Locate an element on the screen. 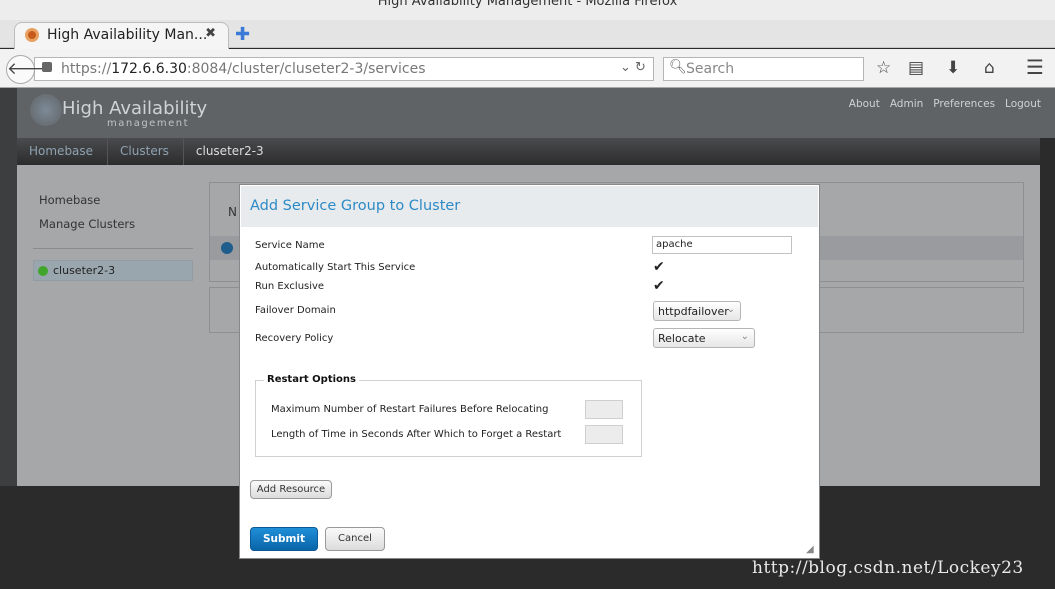  breadcrumb-current: cluseter2-3 is located at coordinates (229, 151).